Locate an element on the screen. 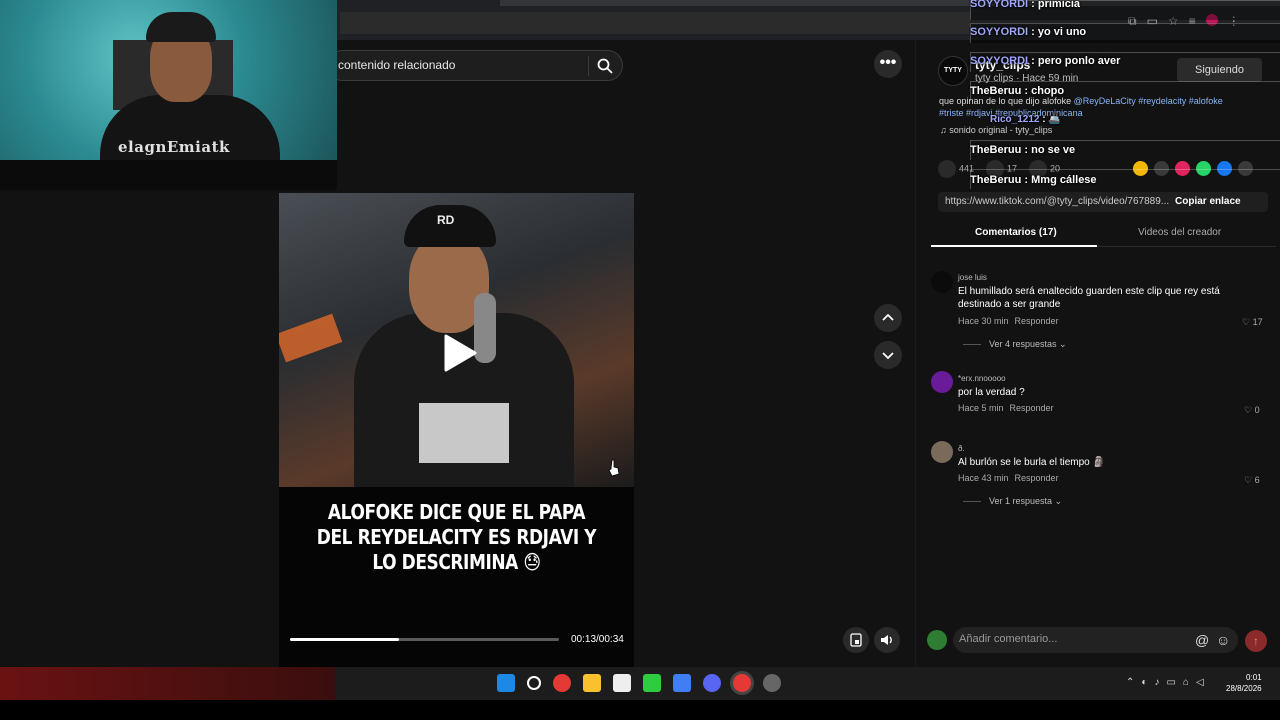 The width and height of the screenshot is (1280, 720). chevron-up-icon is located at coordinates (888, 317).